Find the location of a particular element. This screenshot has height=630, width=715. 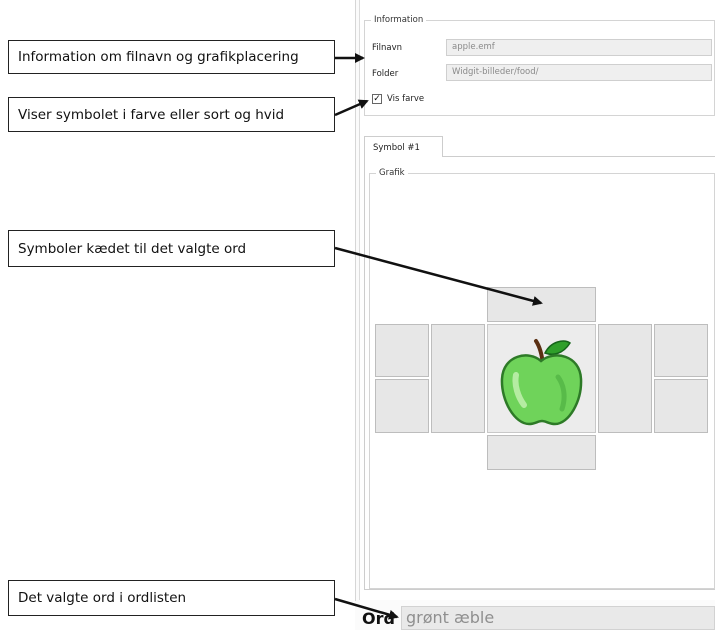

symbol-slot-left-outer-bottom is located at coordinates (402, 406).